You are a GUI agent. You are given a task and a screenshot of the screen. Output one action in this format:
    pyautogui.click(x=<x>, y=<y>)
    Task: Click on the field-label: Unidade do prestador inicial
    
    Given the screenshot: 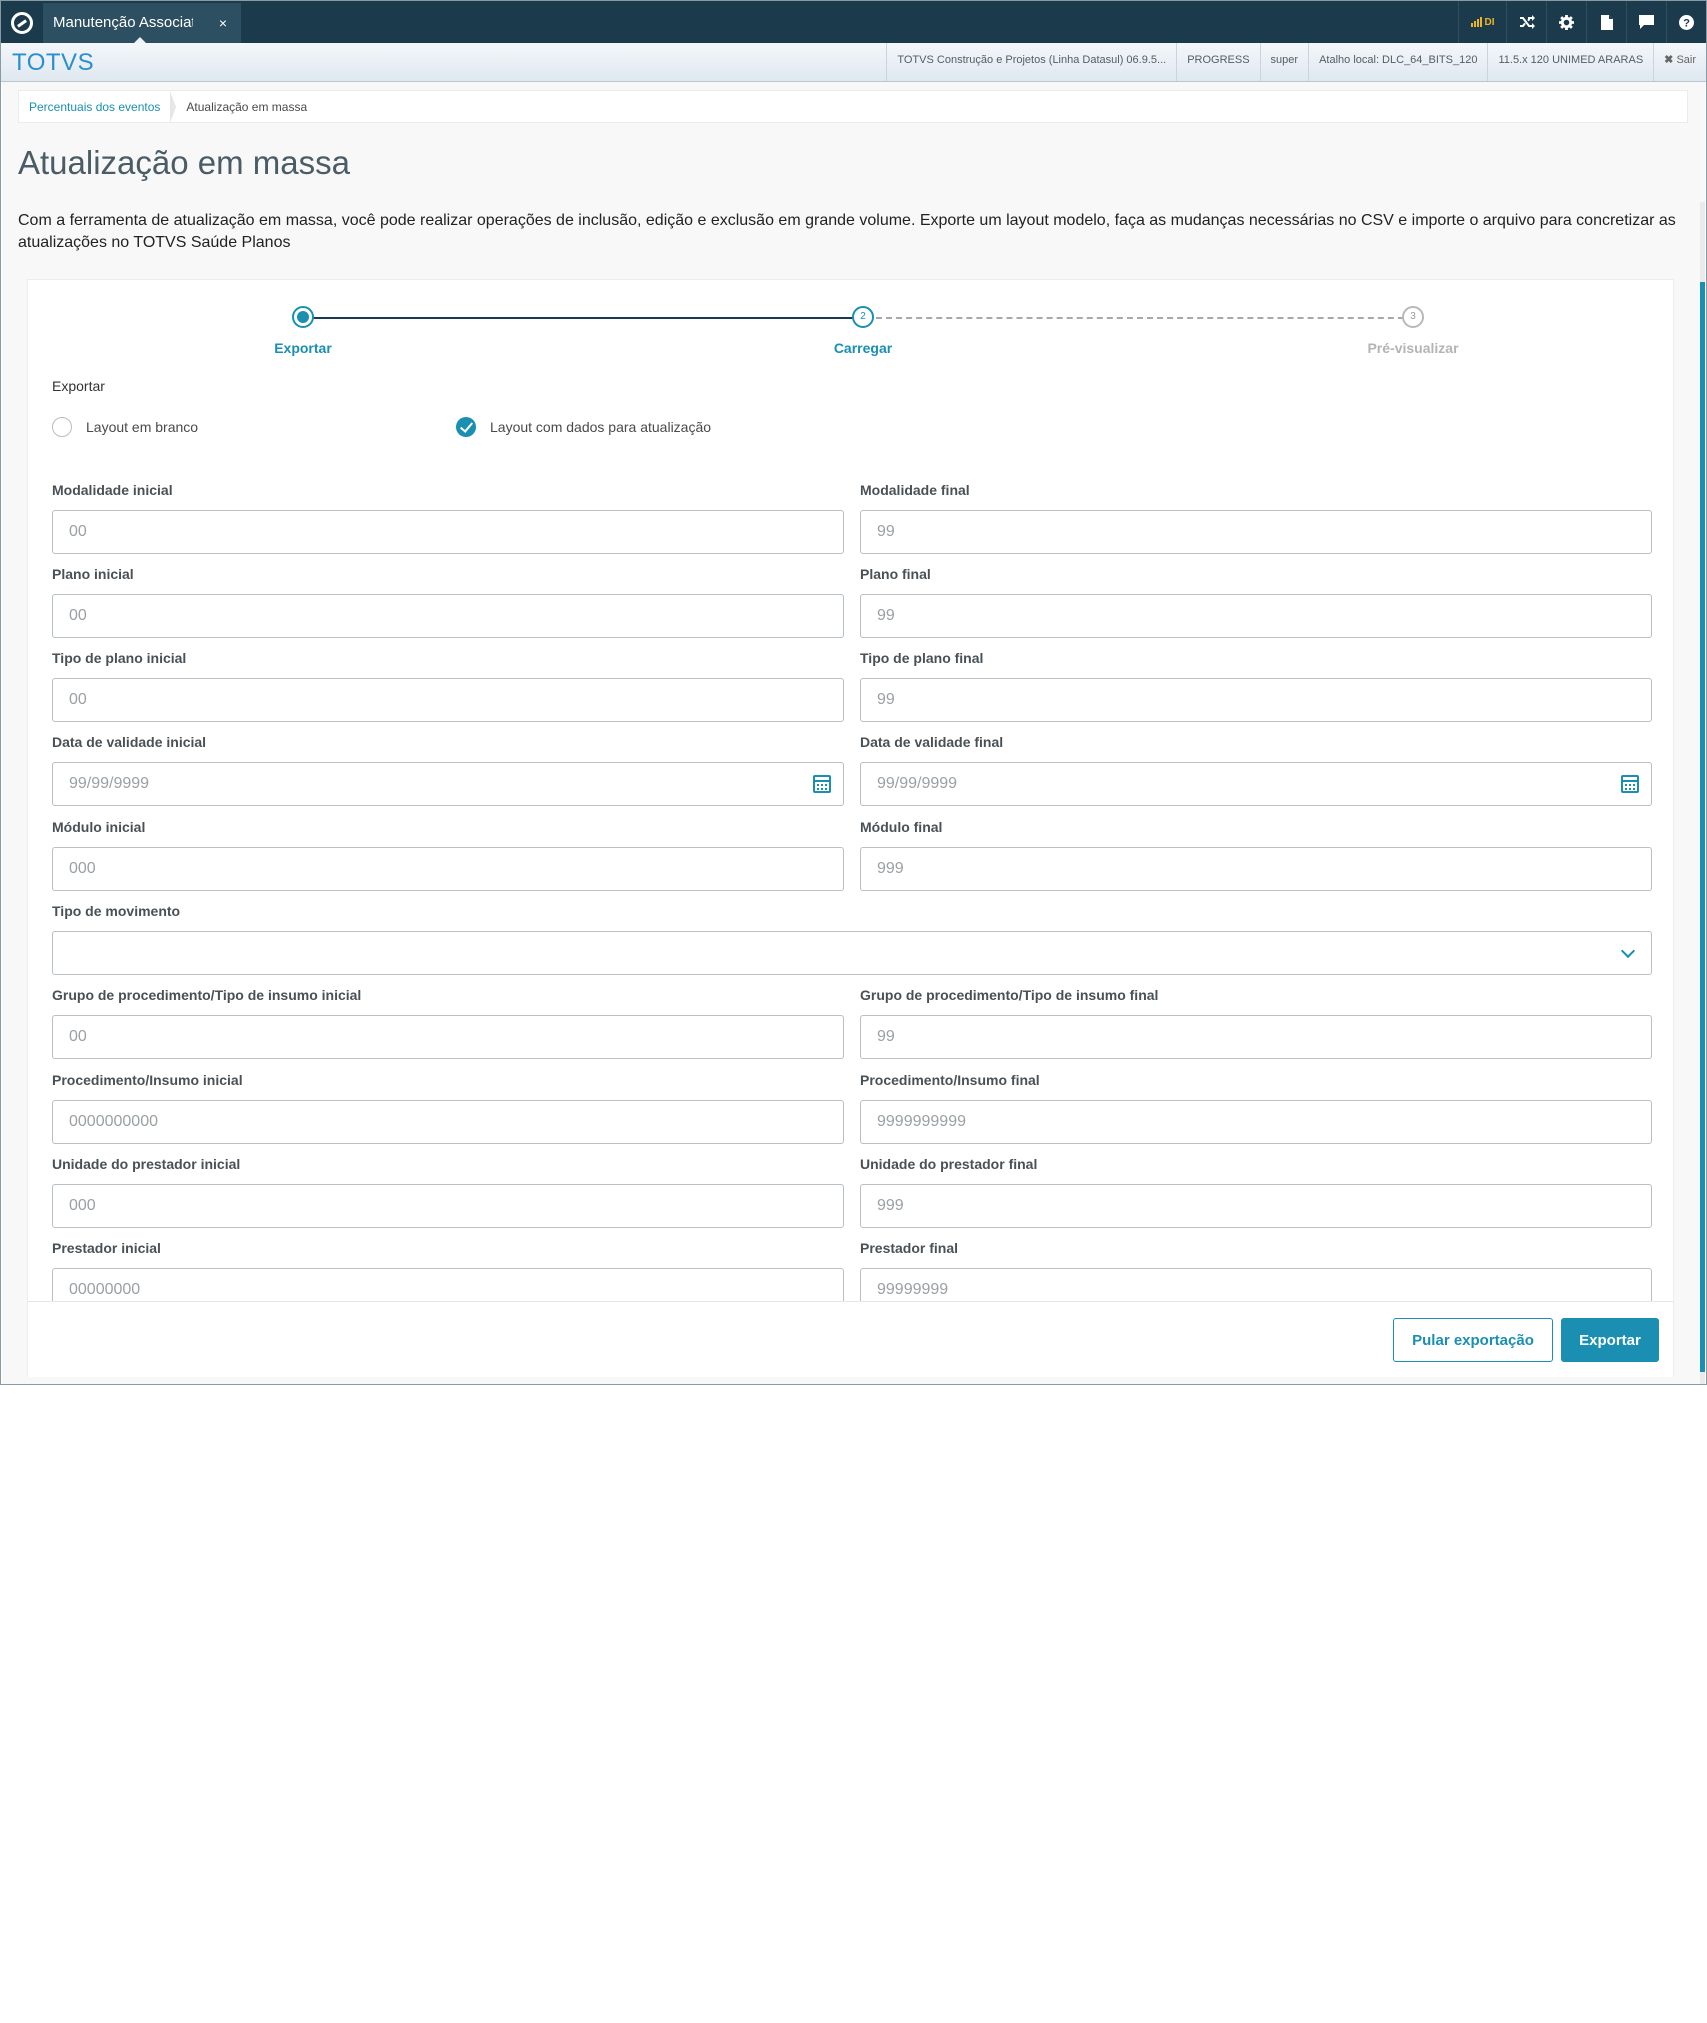 What is the action you would take?
    pyautogui.click(x=146, y=1164)
    